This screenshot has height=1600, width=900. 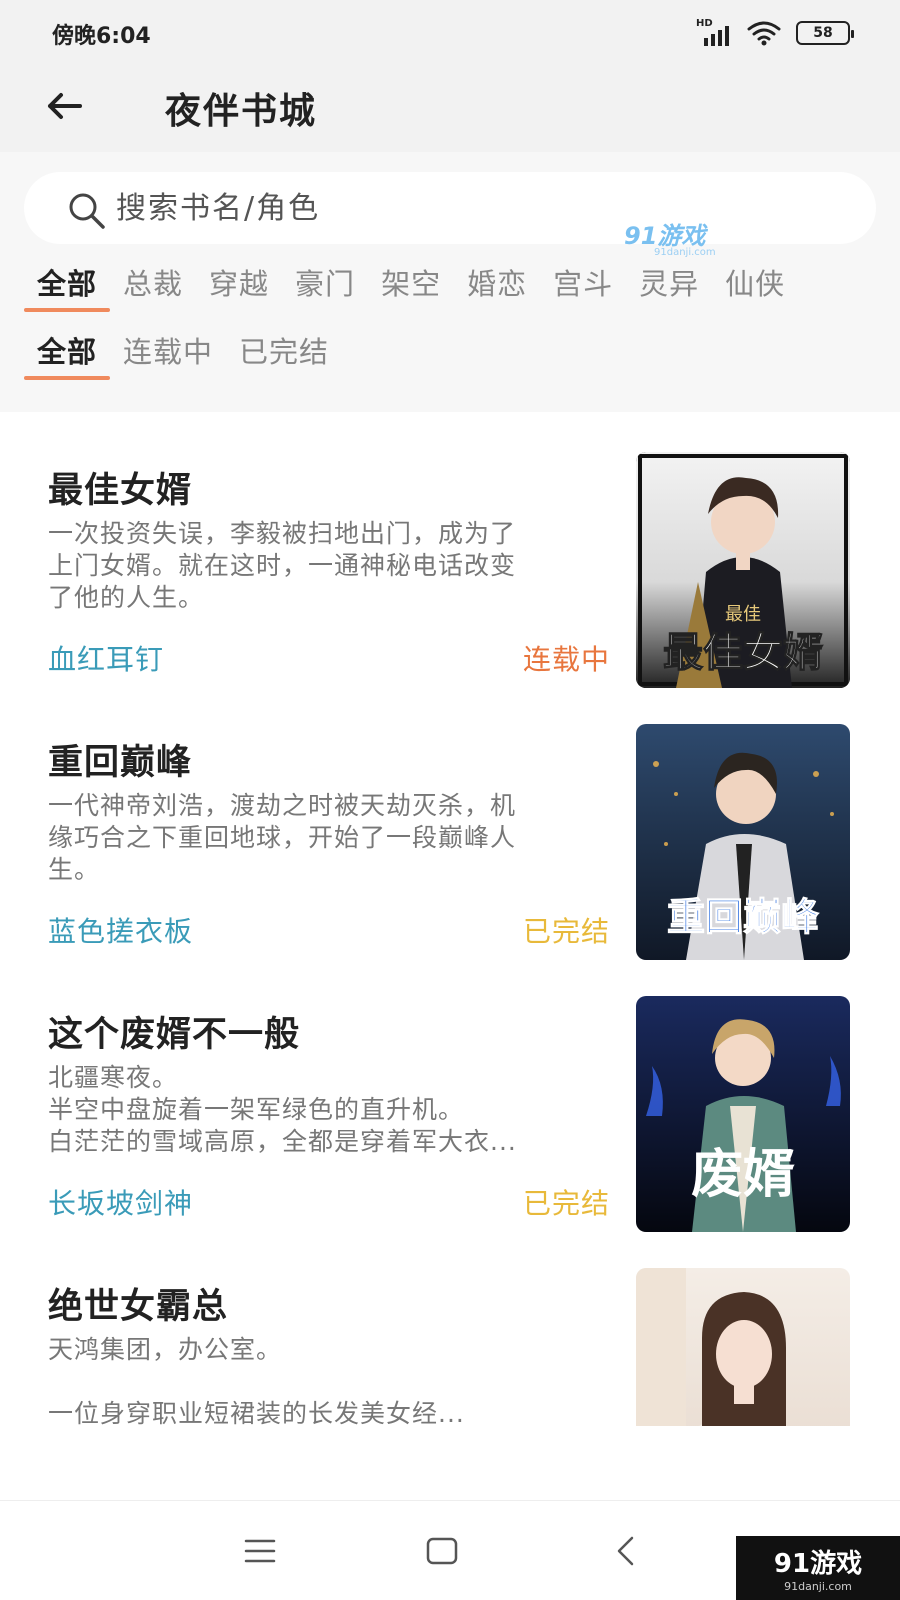 I want to click on book-cover-image: 重回巅峰, so click(x=743, y=842).